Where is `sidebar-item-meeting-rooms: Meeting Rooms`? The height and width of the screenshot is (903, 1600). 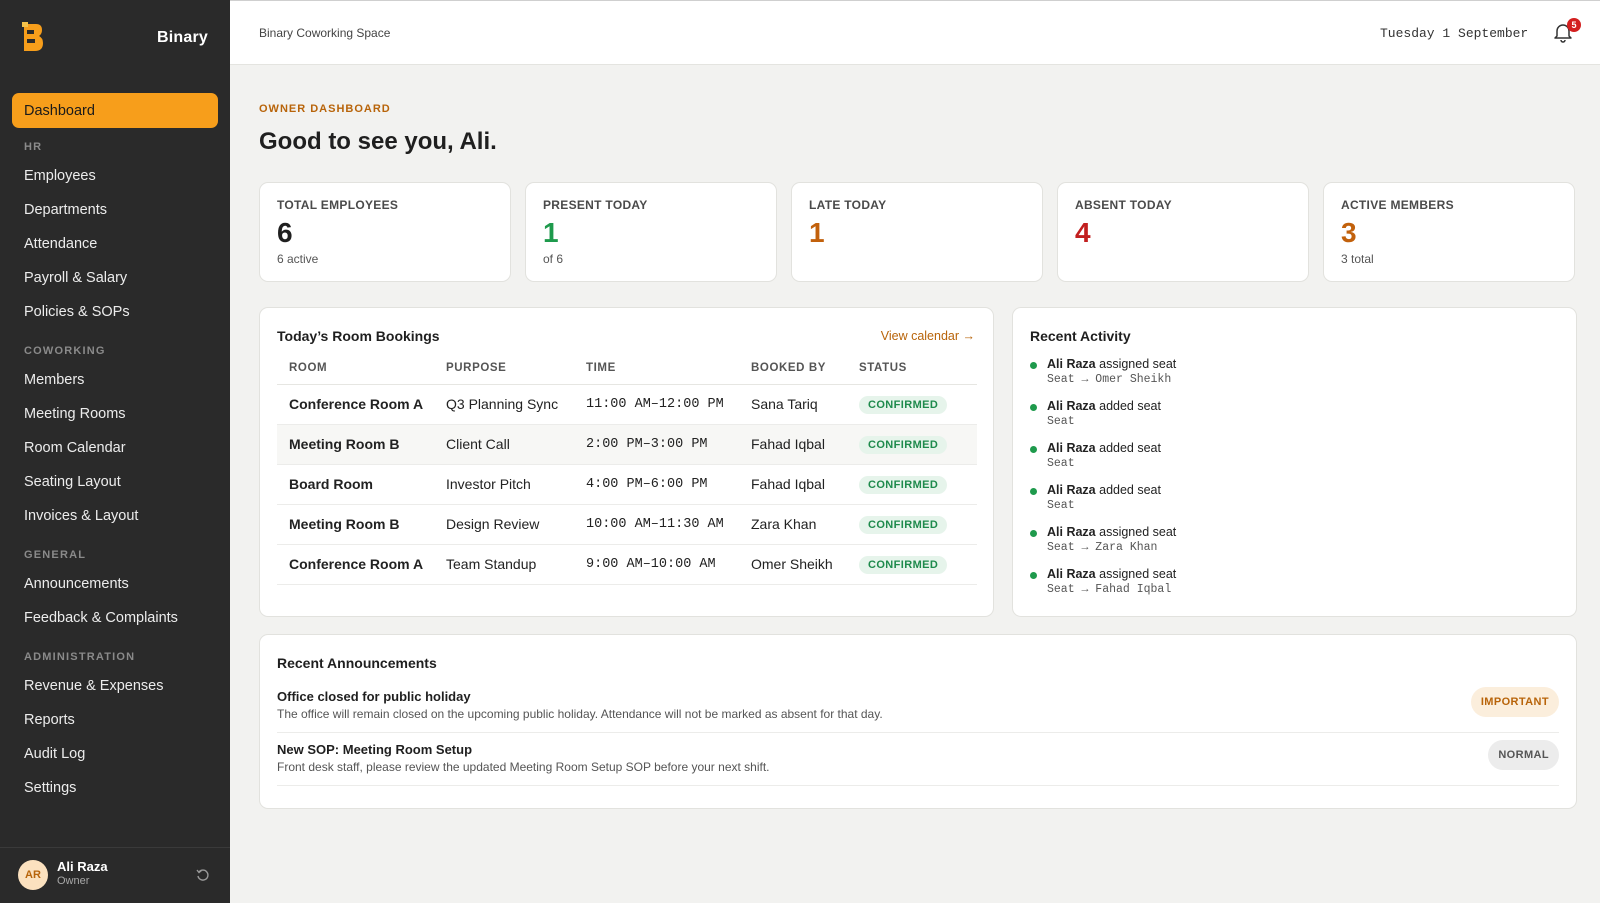
sidebar-item-meeting-rooms: Meeting Rooms is located at coordinates (119, 414).